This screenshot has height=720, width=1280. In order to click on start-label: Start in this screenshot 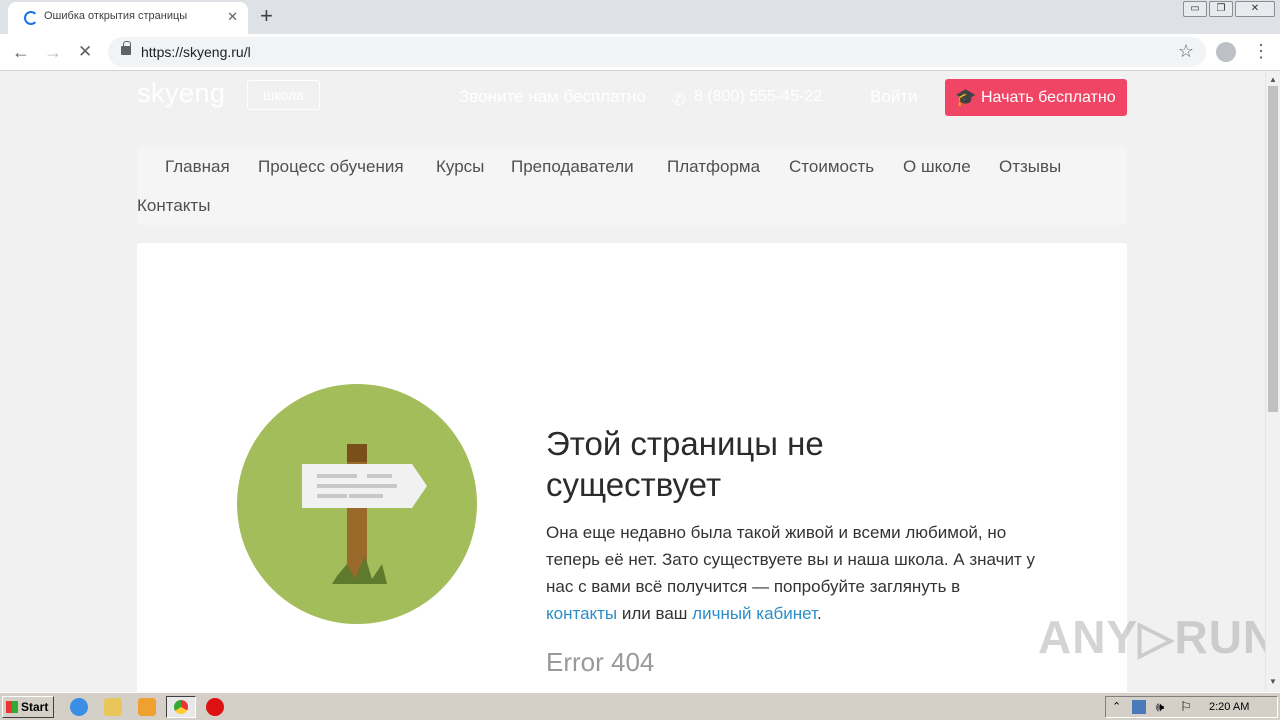, I will do `click(35, 707)`.